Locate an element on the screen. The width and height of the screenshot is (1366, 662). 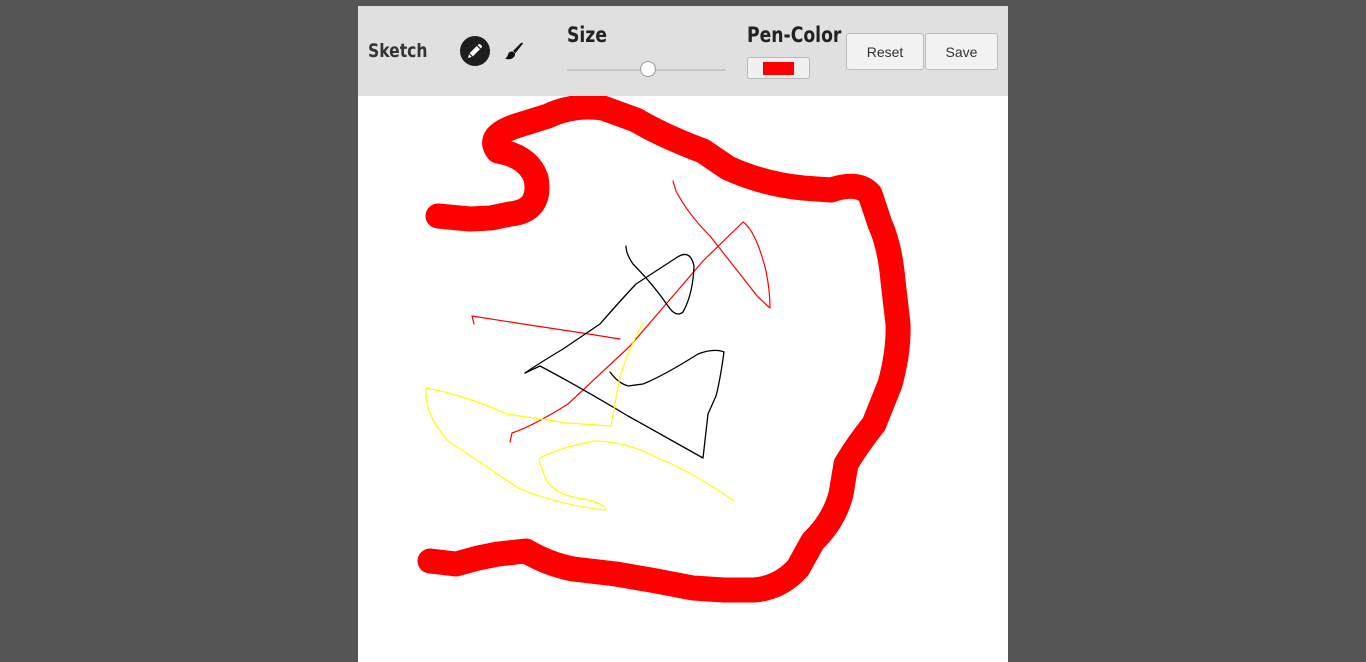
thin-red-stroke-diagonal is located at coordinates (640, 311).